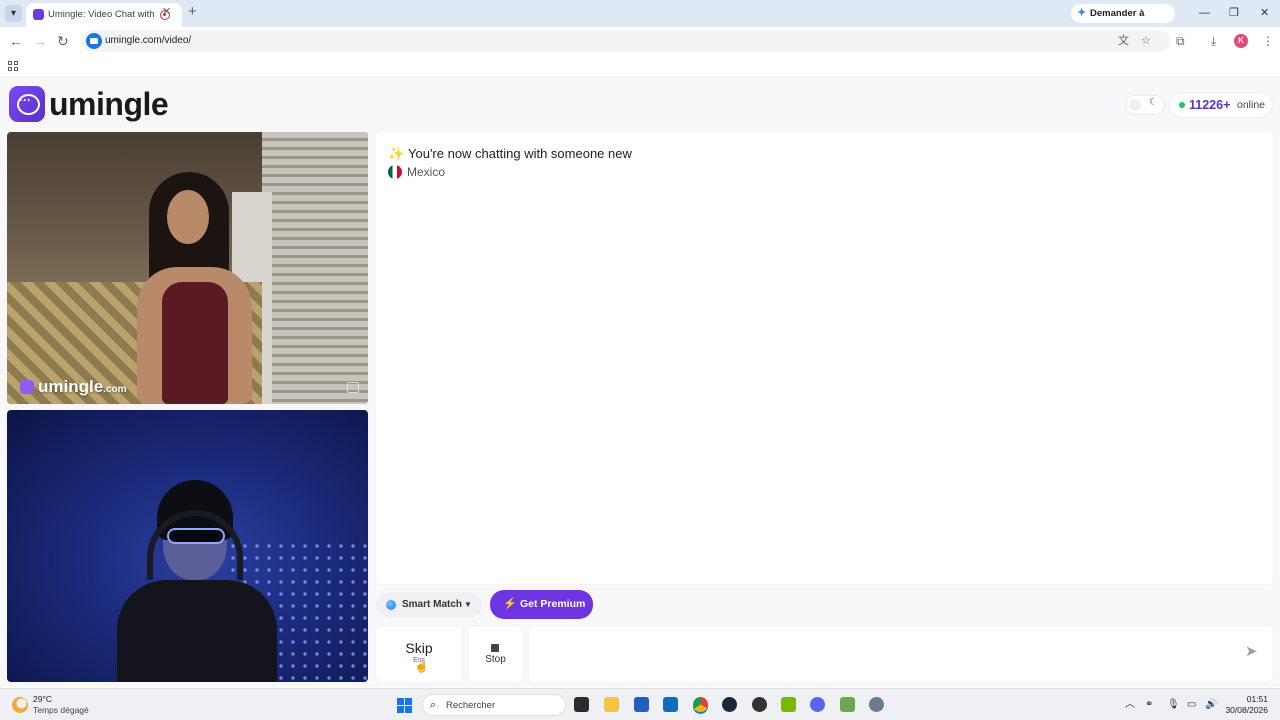 The height and width of the screenshot is (720, 1280). What do you see at coordinates (640, 67) in the screenshot?
I see `bookmarks-bar` at bounding box center [640, 67].